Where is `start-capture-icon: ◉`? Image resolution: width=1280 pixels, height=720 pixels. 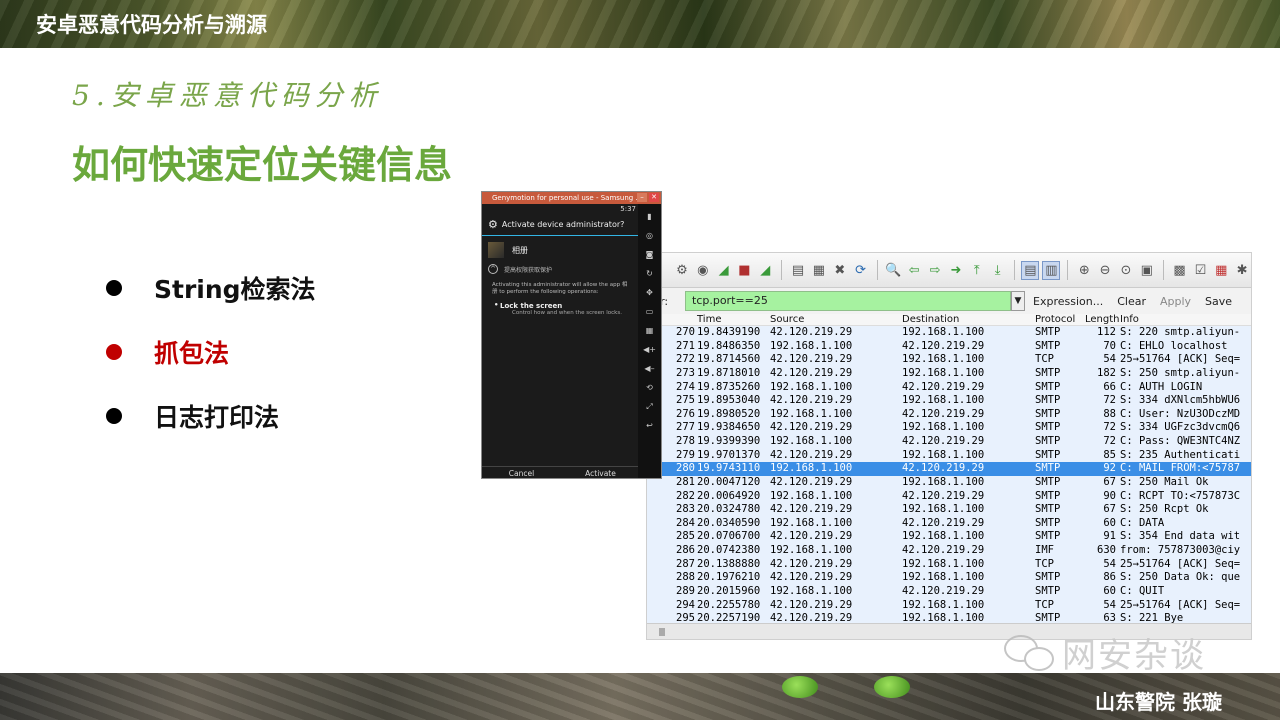 start-capture-icon: ◉ is located at coordinates (703, 270).